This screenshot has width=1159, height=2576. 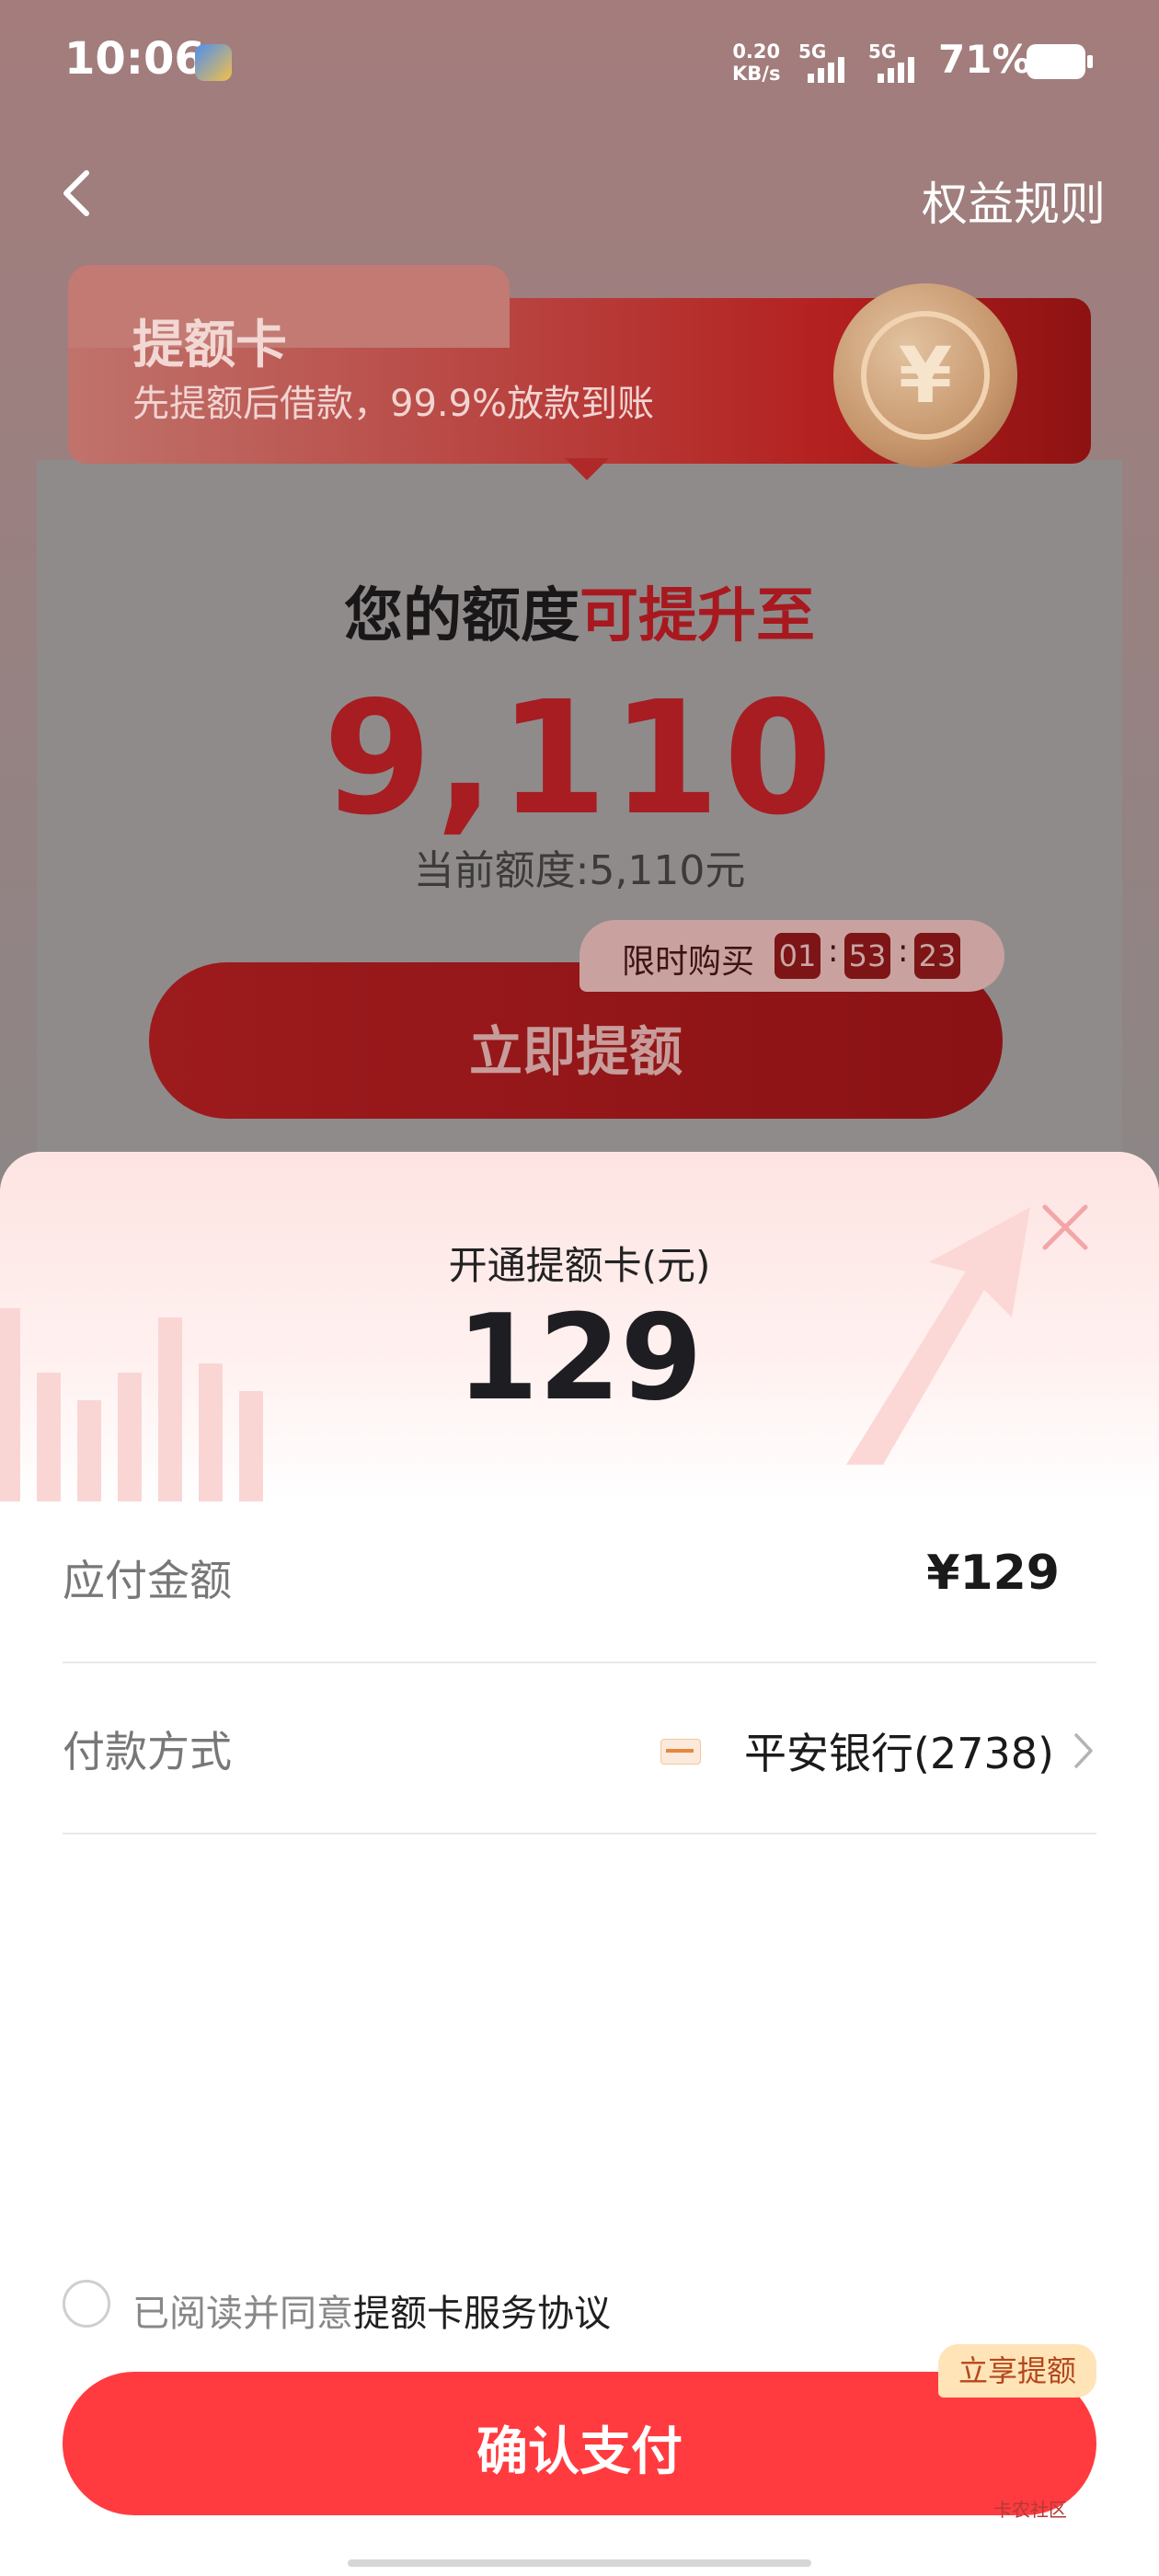 I want to click on bank-logo-icon, so click(x=680, y=1752).